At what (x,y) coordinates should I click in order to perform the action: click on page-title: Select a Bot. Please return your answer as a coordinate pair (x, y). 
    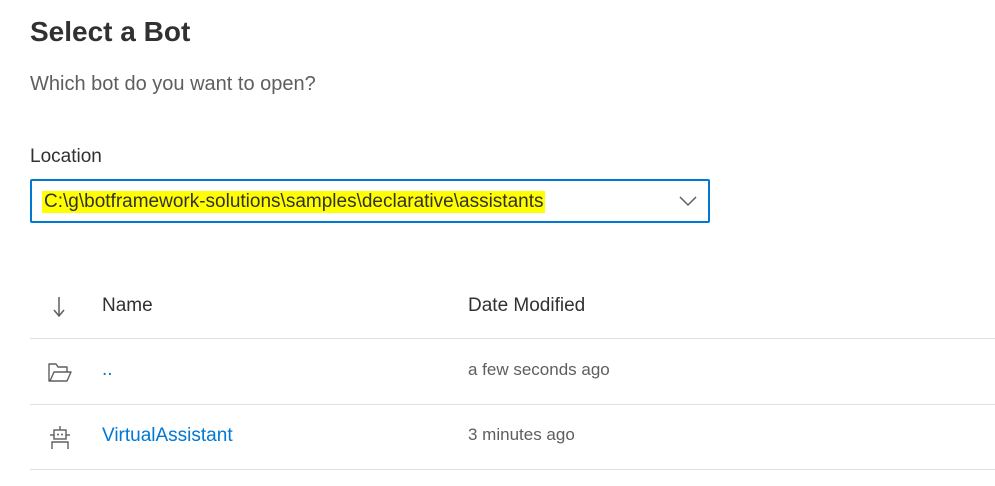
    Looking at the image, I should click on (110, 31).